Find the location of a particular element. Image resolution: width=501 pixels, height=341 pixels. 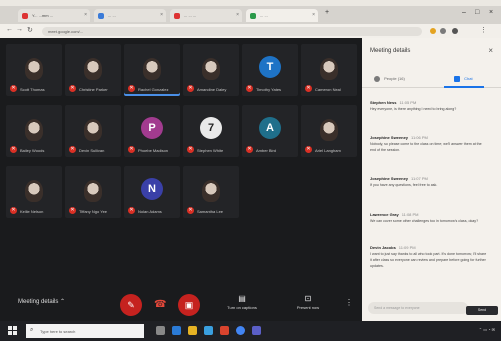

windows-taskbar: ⌕ Type here to search ⌃ ▭ ◔ ✉ is located at coordinates (250, 331).